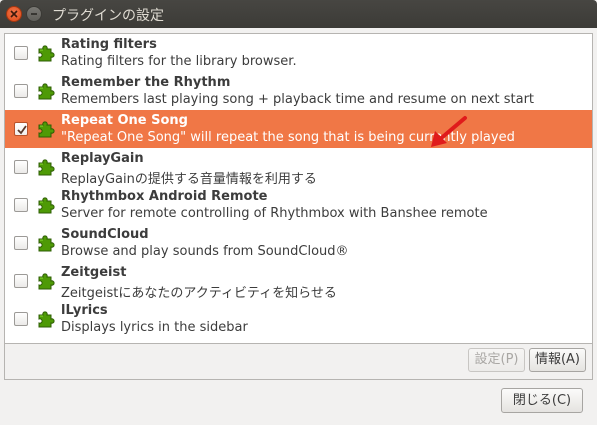 This screenshot has height=425, width=597. What do you see at coordinates (108, 16) in the screenshot?
I see `window-title: プラグインの設定` at bounding box center [108, 16].